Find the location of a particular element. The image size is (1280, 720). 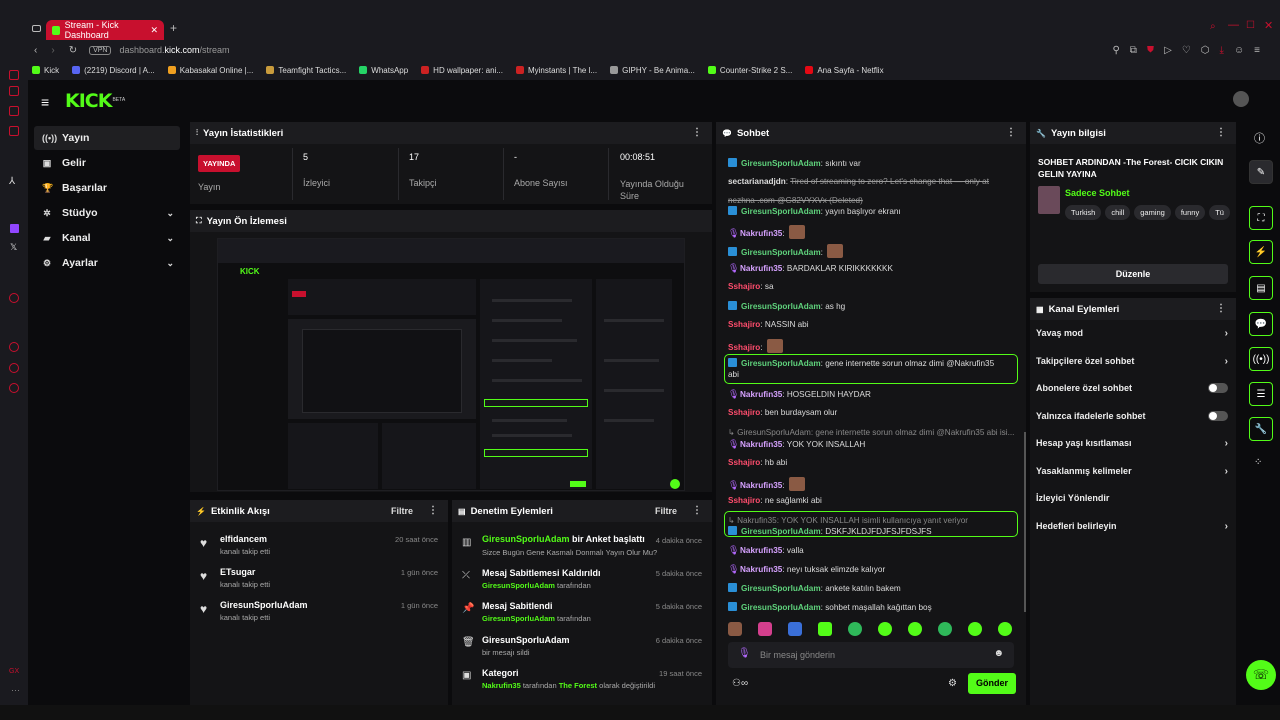

chat-message: 🎙Nakrufin35: is located at coordinates (766, 484).